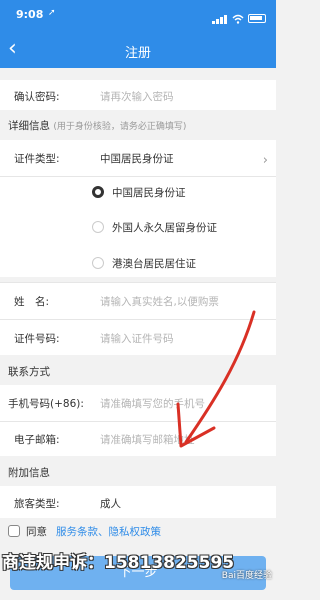  Describe the element at coordinates (216, 379) in the screenshot. I see `annotation-arrow-icon` at that location.